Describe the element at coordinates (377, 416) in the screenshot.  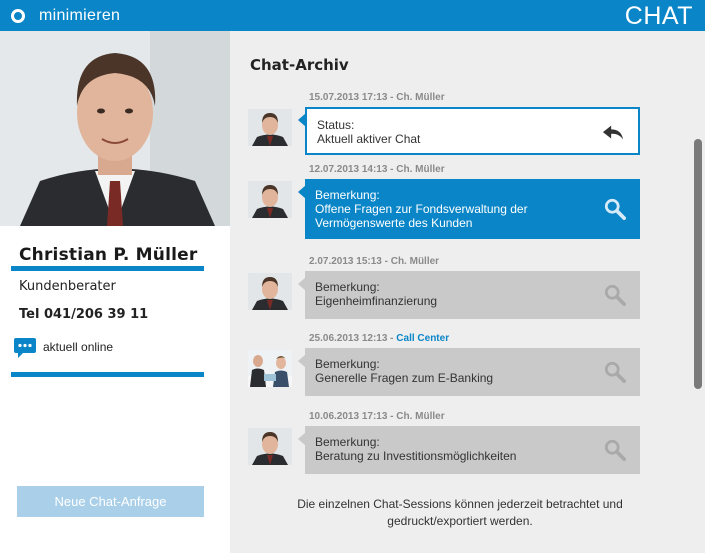
I see `entry-meta: 10.06.2013 17:13 - Ch. Müller` at that location.